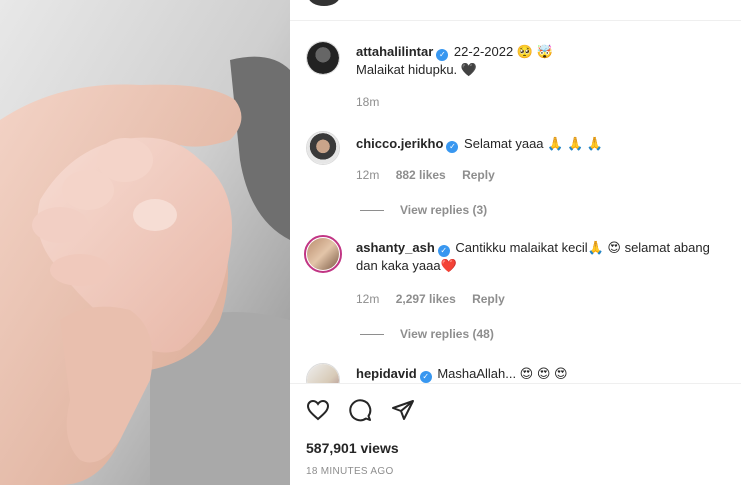  I want to click on header-avatar, so click(324, 3).